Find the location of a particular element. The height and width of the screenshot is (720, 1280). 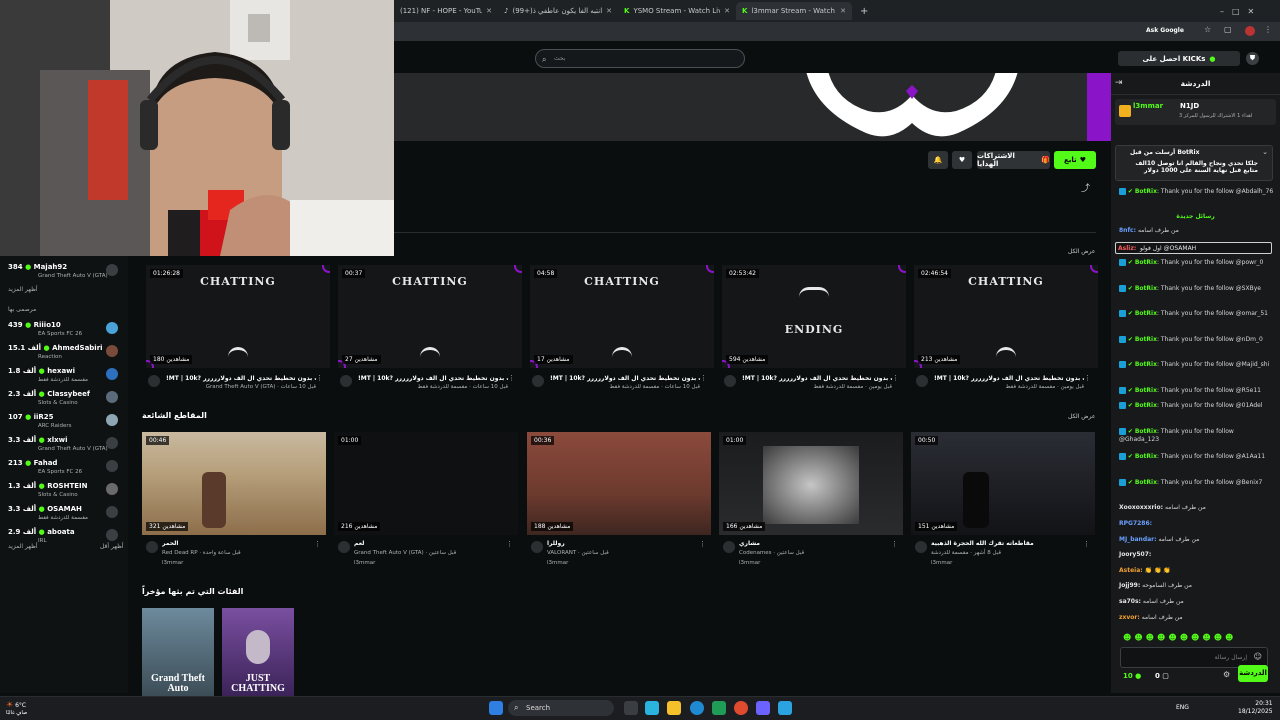

vod-thumbnail: CHATTING 04:58 17 مشاهدين is located at coordinates (622, 316).